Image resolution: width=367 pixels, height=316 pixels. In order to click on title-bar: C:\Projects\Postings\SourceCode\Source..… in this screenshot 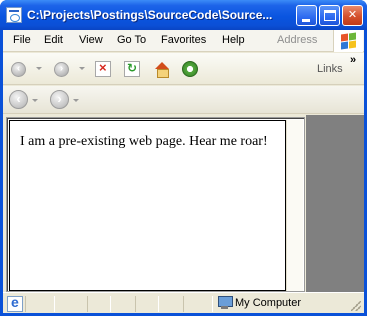, I will do `click(183, 15)`.